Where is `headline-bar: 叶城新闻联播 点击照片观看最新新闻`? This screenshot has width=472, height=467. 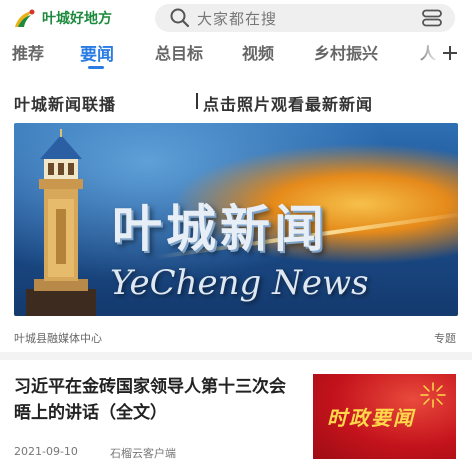
headline-bar: 叶城新闻联播 点击照片观看最新新闻 is located at coordinates (236, 102).